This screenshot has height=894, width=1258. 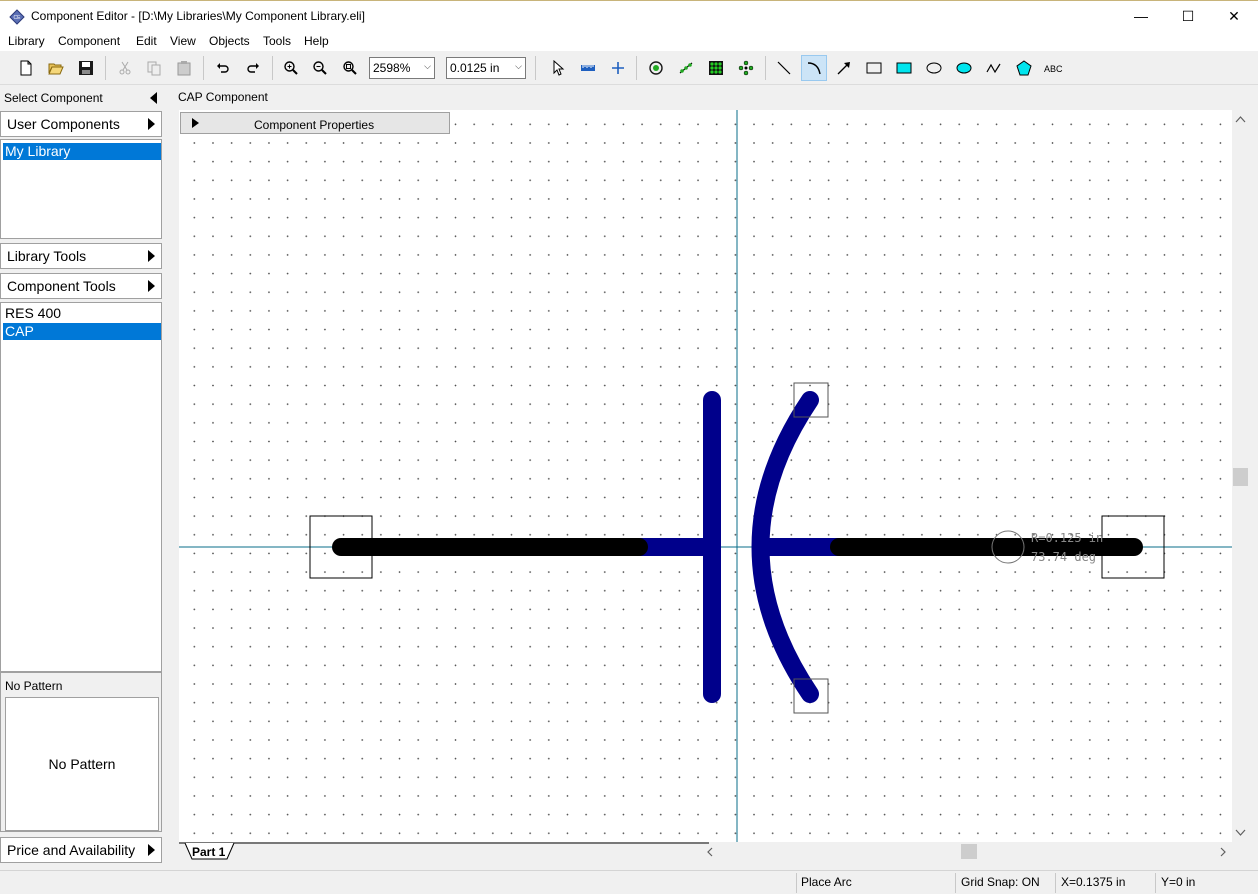 I want to click on save-disk-icon, so click(x=86, y=68).